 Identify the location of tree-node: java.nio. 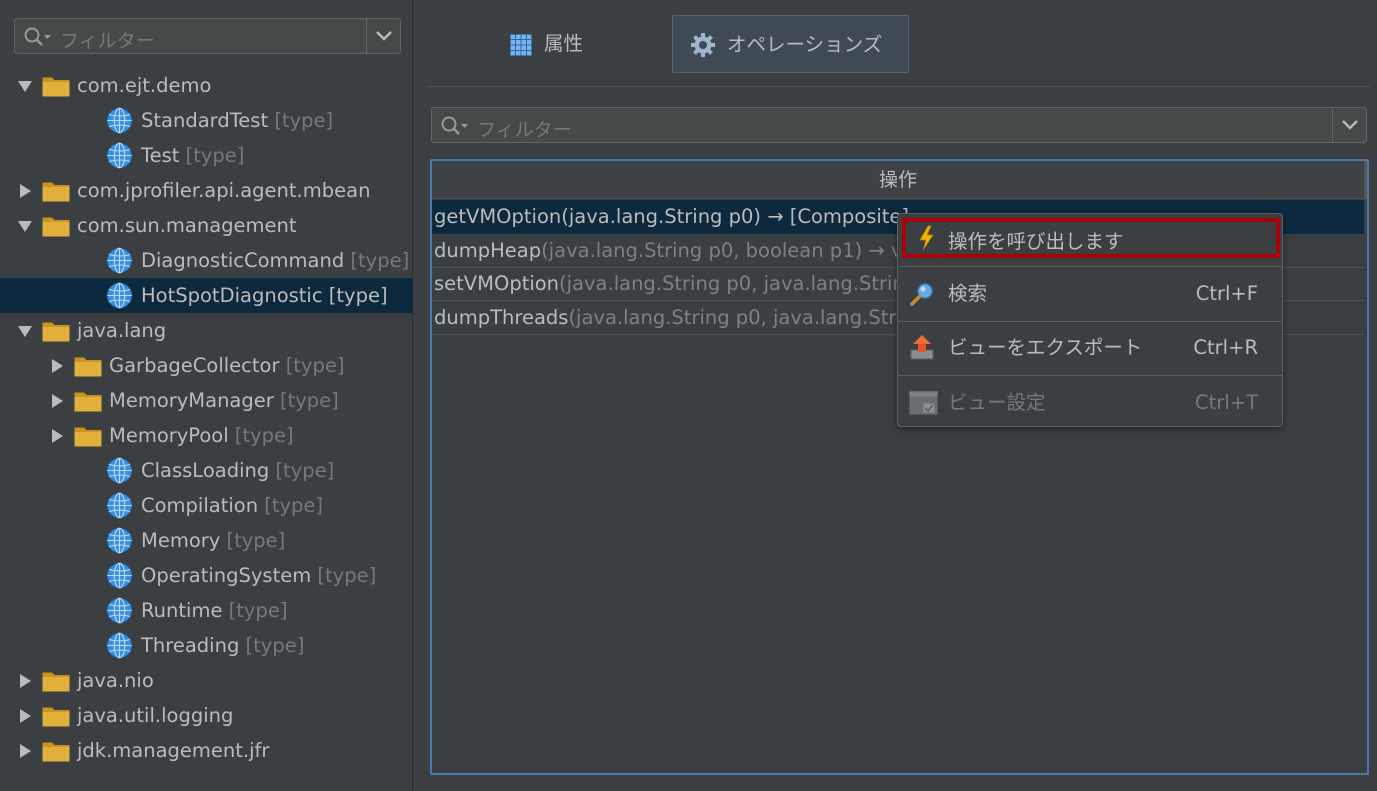
(206, 680).